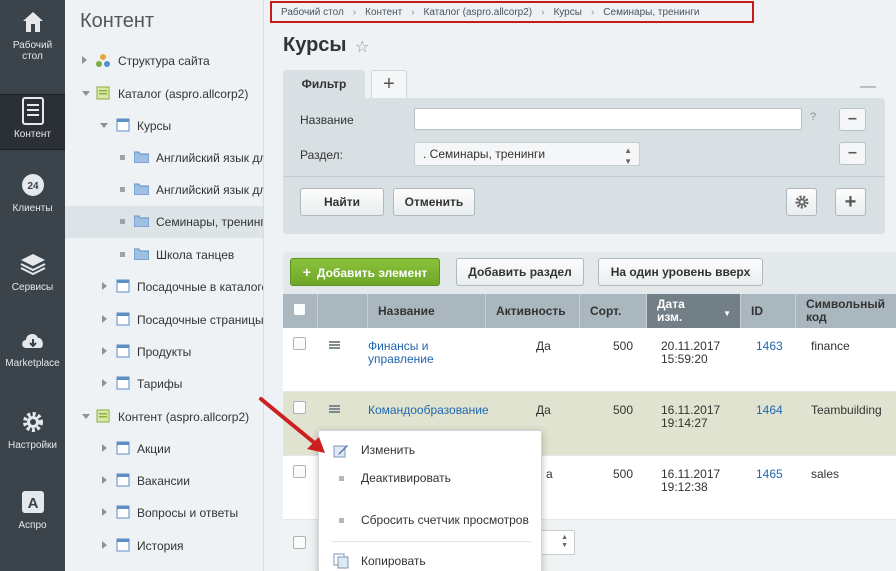  What do you see at coordinates (769, 346) in the screenshot?
I see `row-id-link: 1463` at bounding box center [769, 346].